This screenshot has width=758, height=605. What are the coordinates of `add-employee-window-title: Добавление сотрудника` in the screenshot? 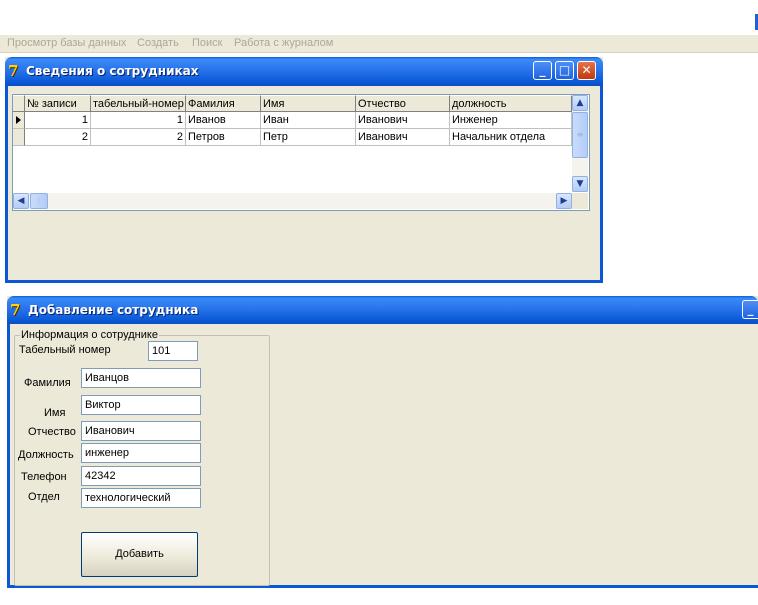 It's located at (113, 310).